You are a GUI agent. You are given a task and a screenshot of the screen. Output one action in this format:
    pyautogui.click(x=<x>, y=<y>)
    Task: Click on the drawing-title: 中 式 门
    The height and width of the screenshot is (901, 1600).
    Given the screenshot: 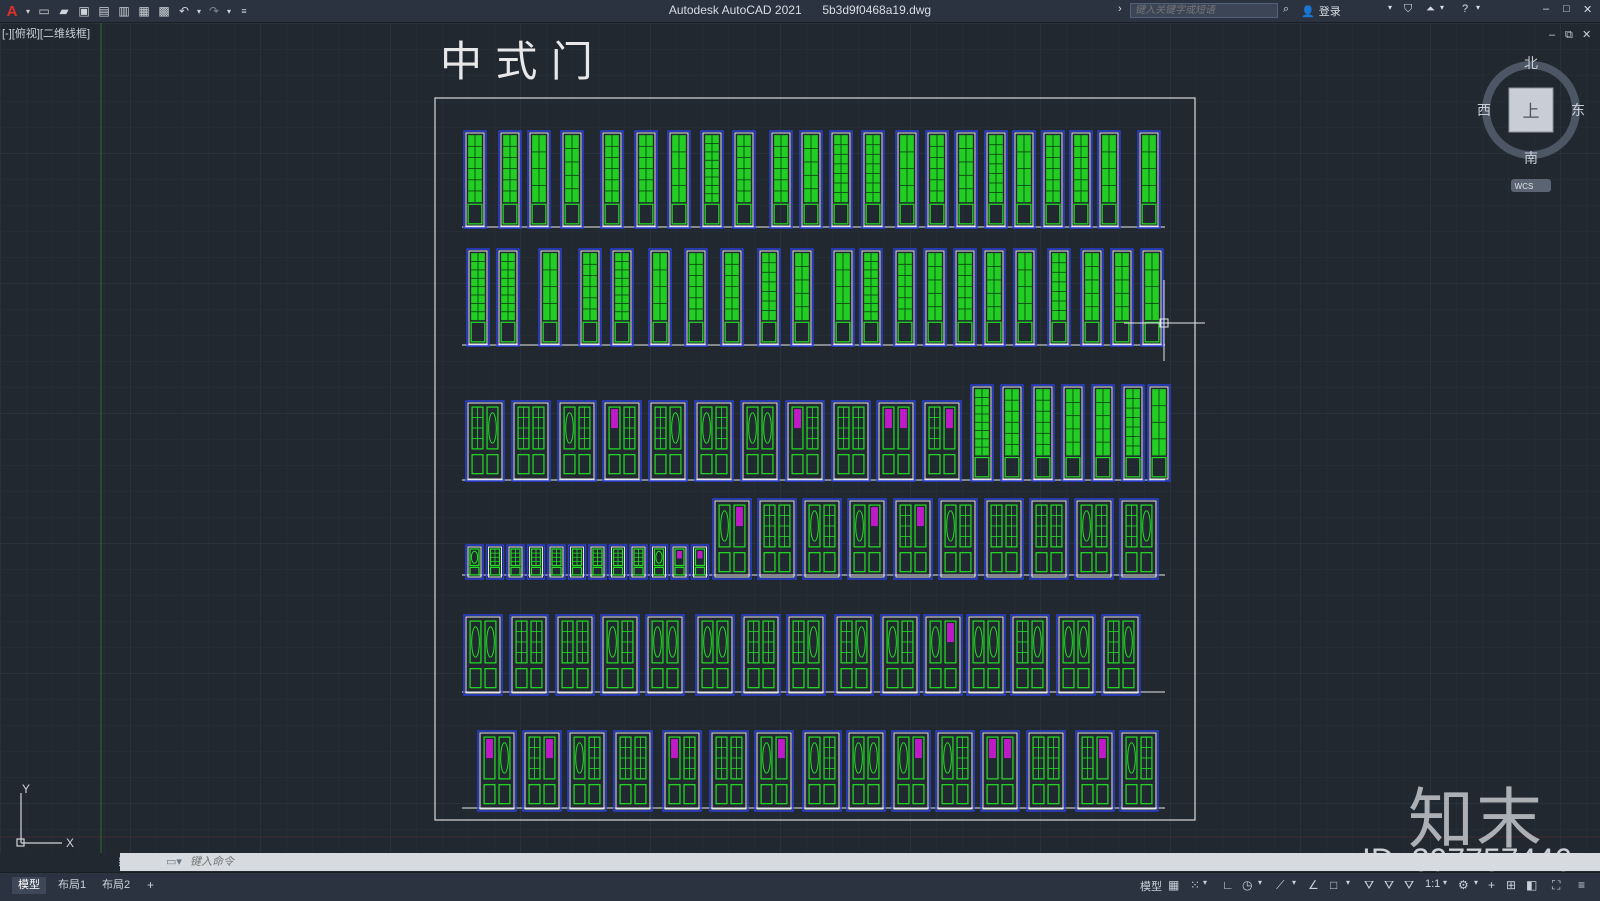 What is the action you would take?
    pyautogui.click(x=516, y=61)
    